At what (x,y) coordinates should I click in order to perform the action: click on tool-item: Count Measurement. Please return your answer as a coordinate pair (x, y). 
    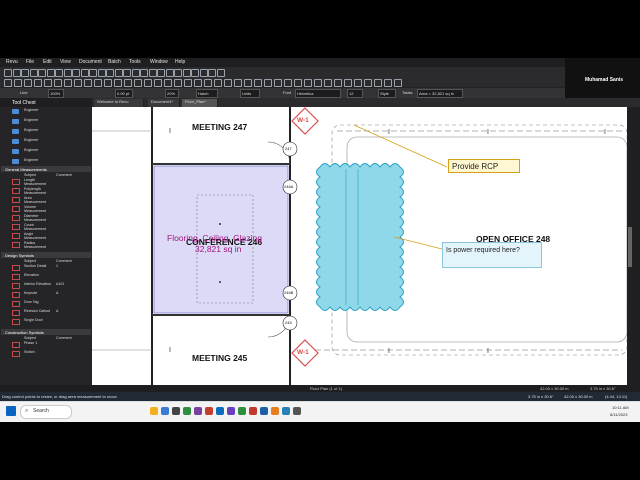
    Looking at the image, I should click on (35, 227).